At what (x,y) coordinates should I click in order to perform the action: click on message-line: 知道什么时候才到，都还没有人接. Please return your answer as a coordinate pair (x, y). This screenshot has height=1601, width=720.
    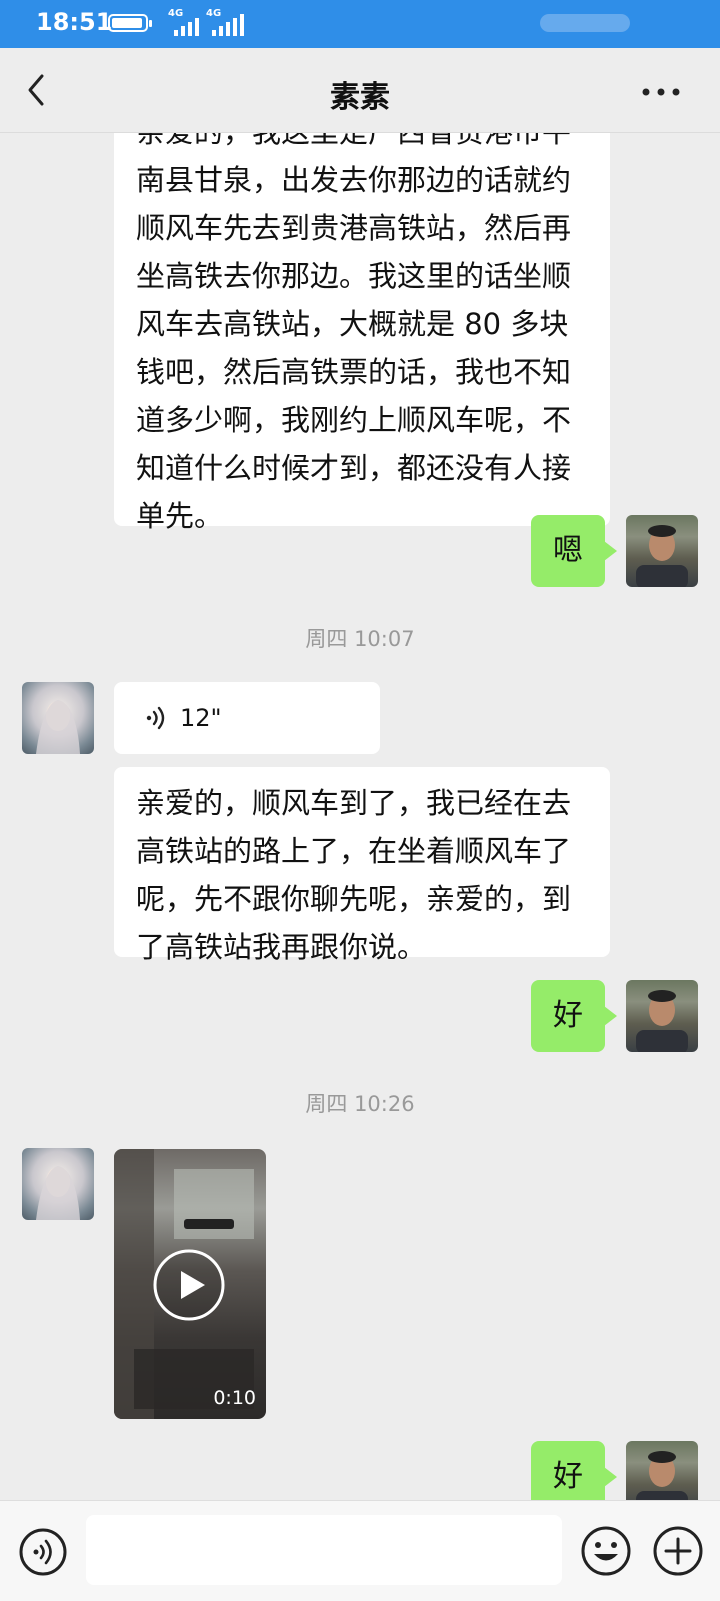
    Looking at the image, I should click on (354, 468).